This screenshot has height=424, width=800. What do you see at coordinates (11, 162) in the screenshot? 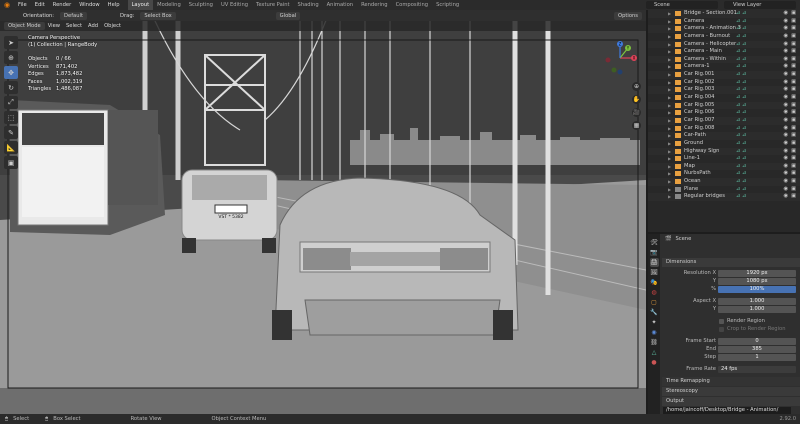
I see `add-cube-tool-icon: ▣` at bounding box center [11, 162].